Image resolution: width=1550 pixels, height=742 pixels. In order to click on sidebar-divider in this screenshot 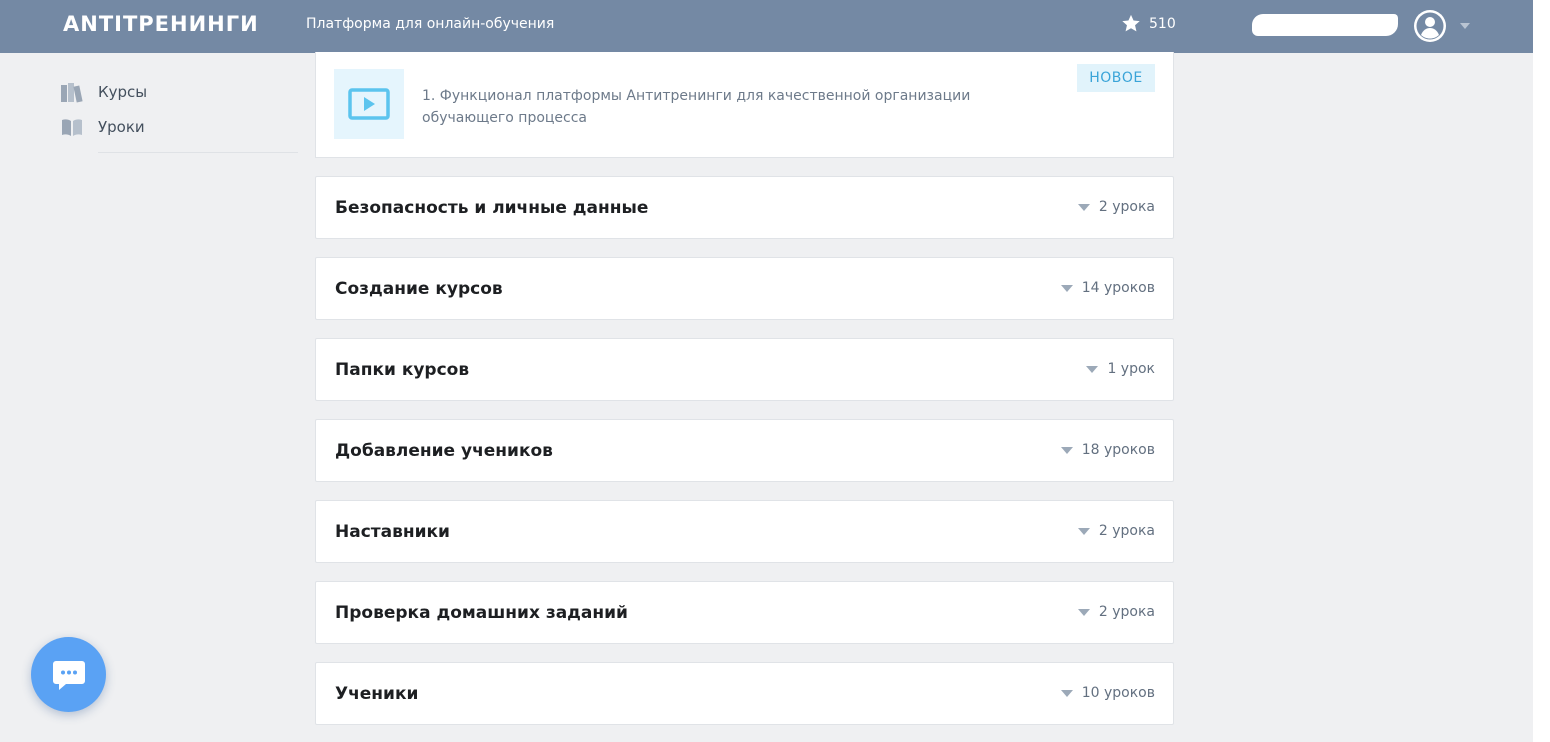, I will do `click(198, 152)`.